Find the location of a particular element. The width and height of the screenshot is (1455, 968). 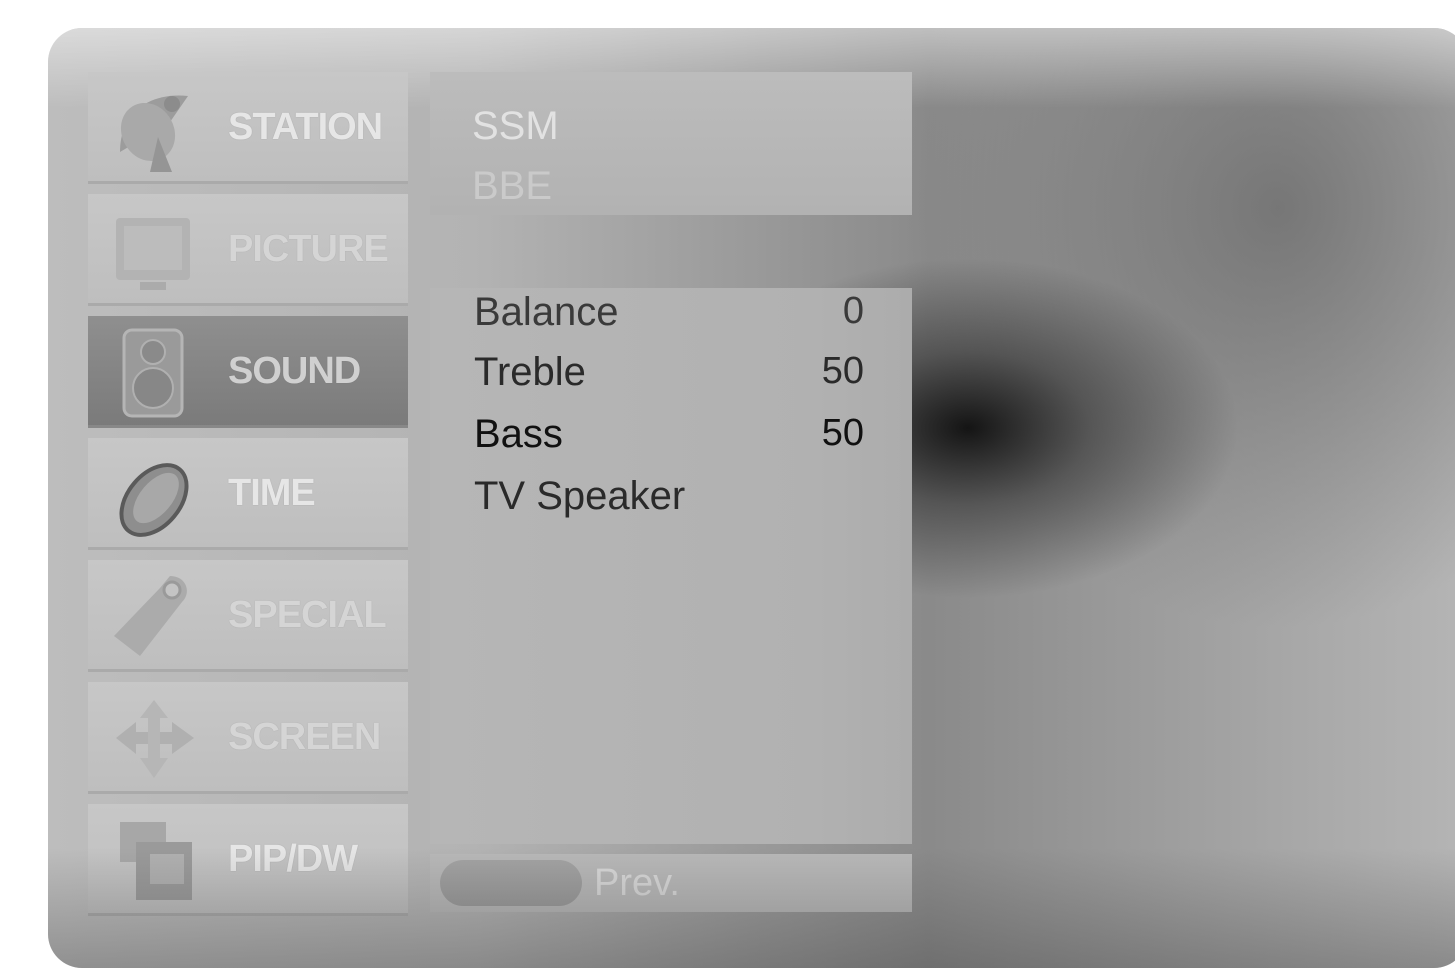

menu-item-sound: SOUND is located at coordinates (248, 372).